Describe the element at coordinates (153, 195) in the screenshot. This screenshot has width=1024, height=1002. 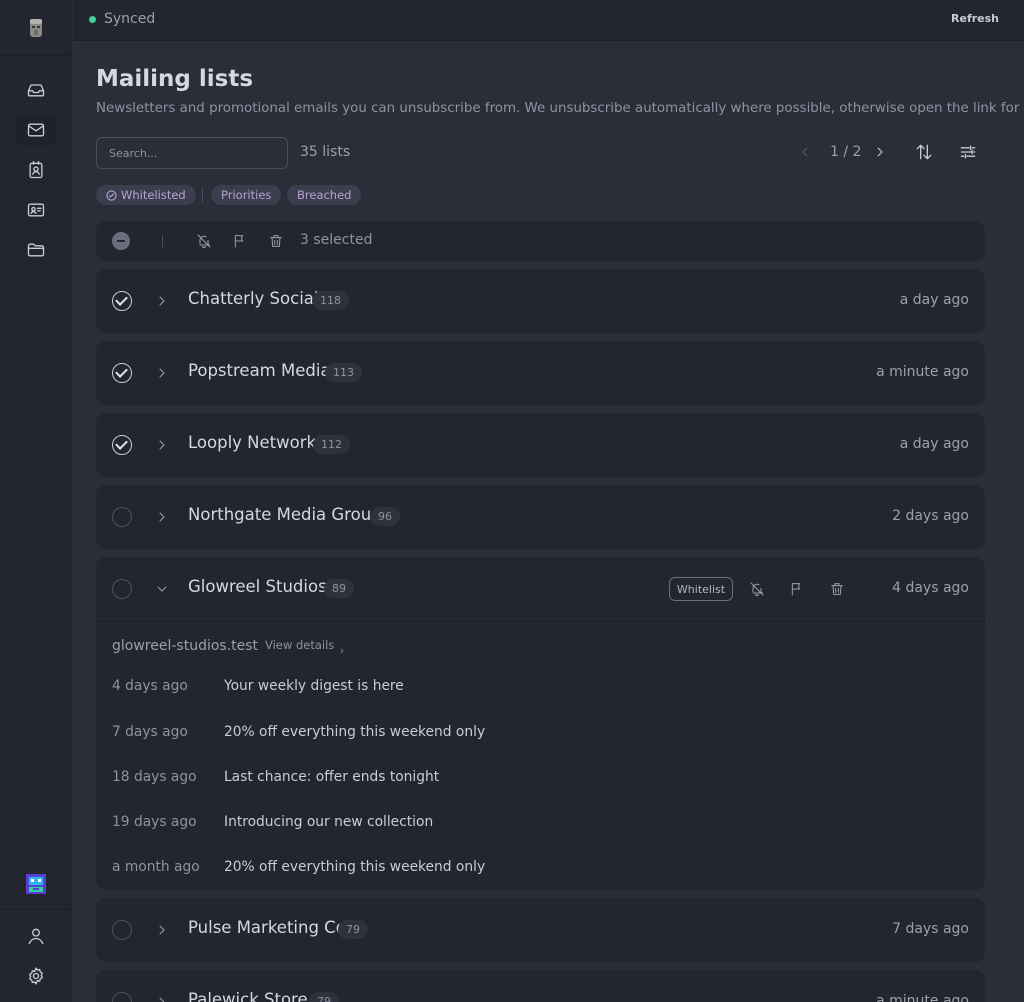
I see `chip-whitelisted-label: Whitelisted` at that location.